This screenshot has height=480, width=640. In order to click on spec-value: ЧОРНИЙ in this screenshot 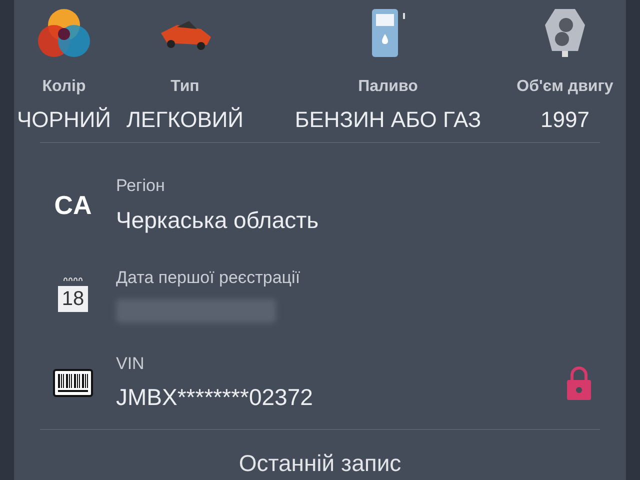, I will do `click(64, 120)`.